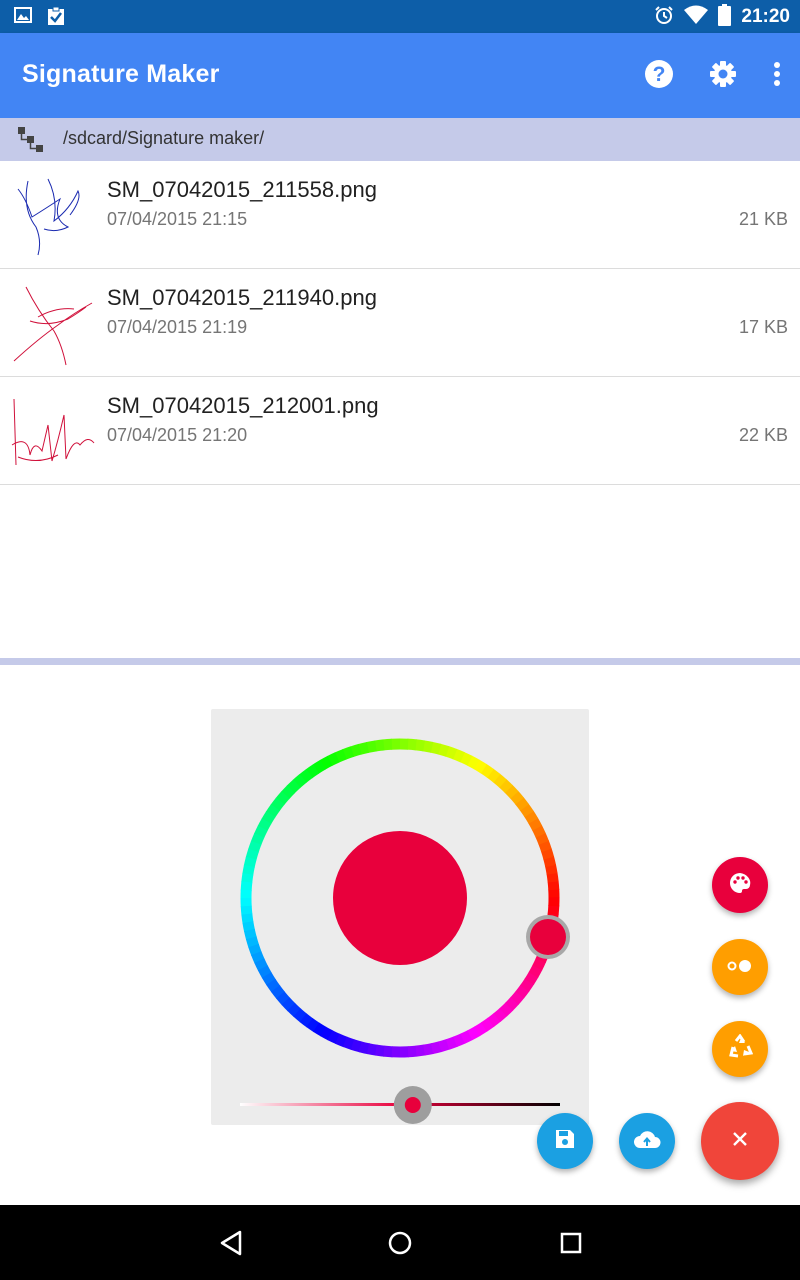 This screenshot has height=1280, width=800. Describe the element at coordinates (777, 76) in the screenshot. I see `overflow-menu-icon` at that location.